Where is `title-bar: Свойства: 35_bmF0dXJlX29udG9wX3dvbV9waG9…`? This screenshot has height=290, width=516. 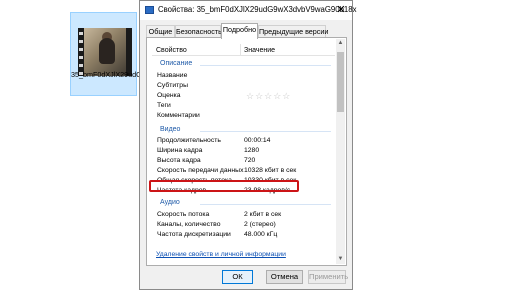 title-bar: Свойства: 35_bmF0dXJlX29udG9wX3dvbV9waG9… is located at coordinates (248, 10).